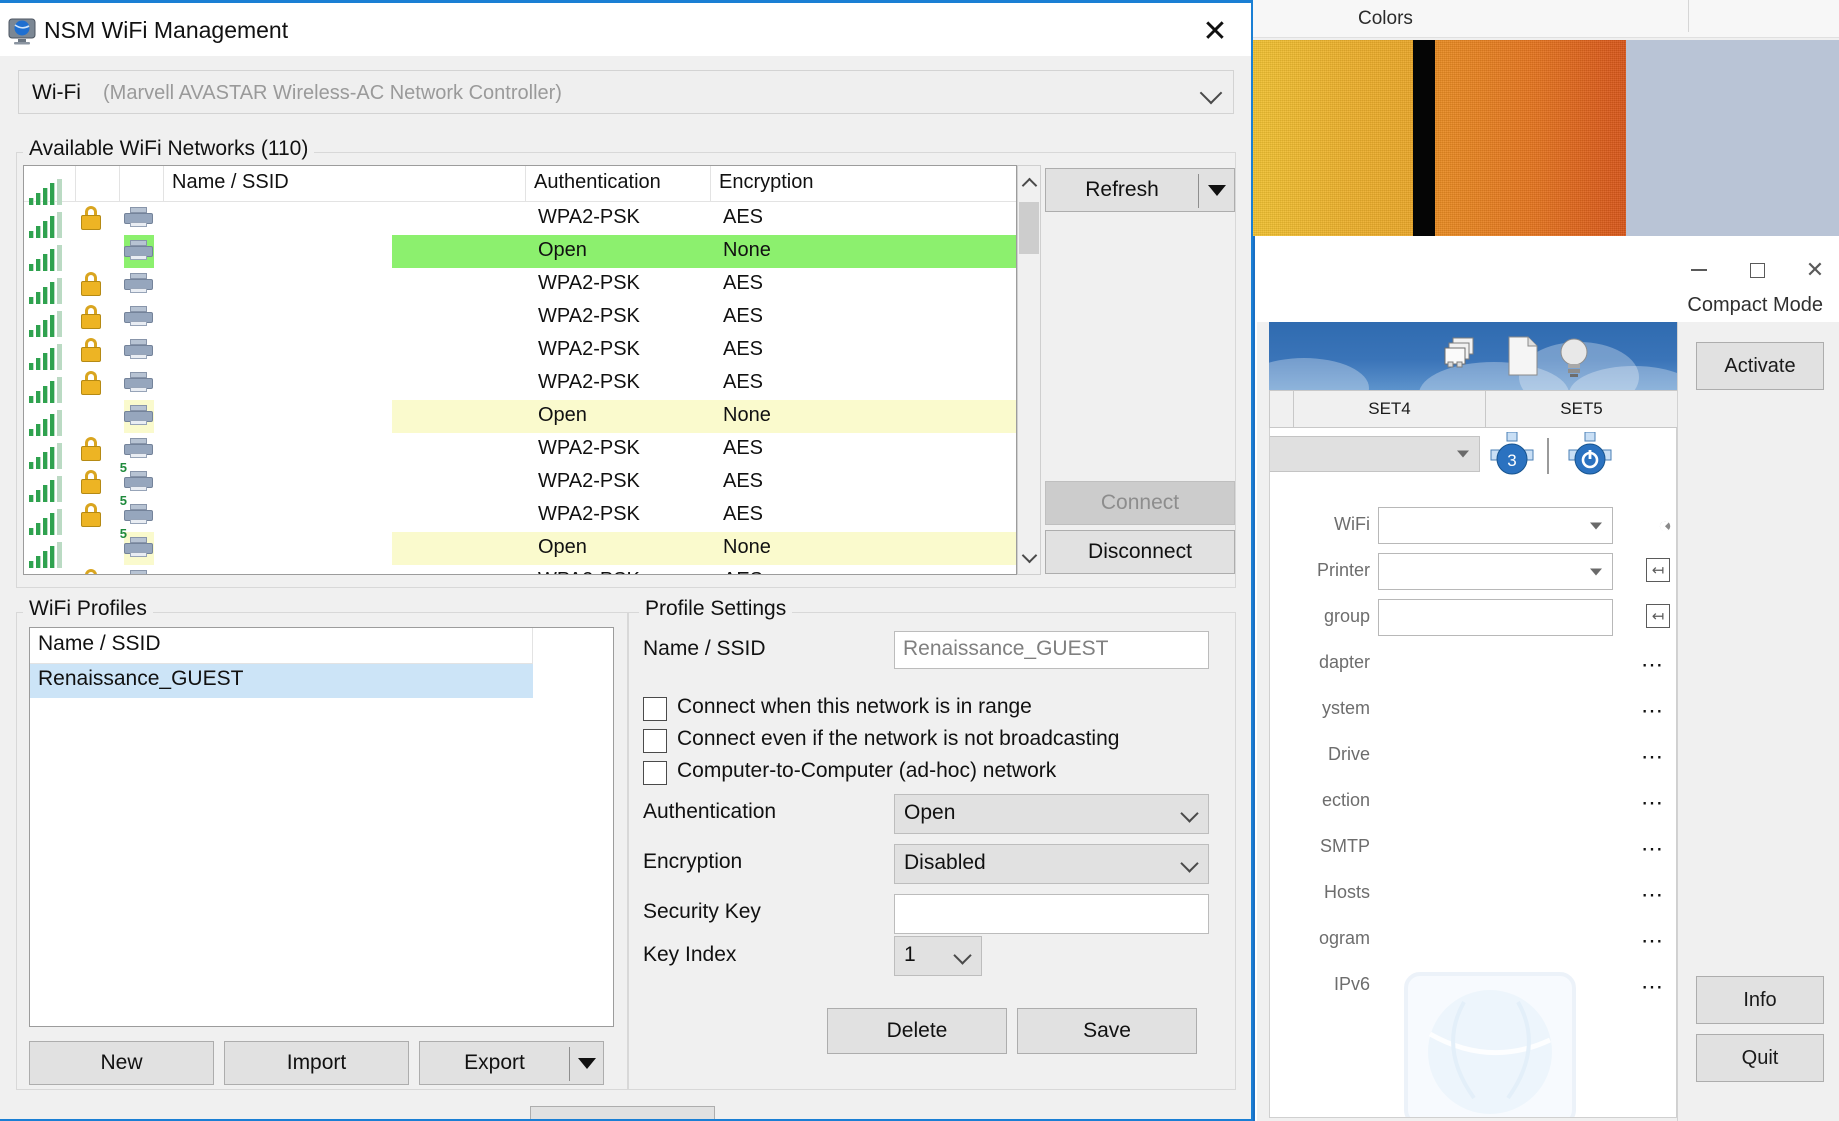 The image size is (1839, 1121). I want to click on swatch-grain-texture, so click(1439, 140).